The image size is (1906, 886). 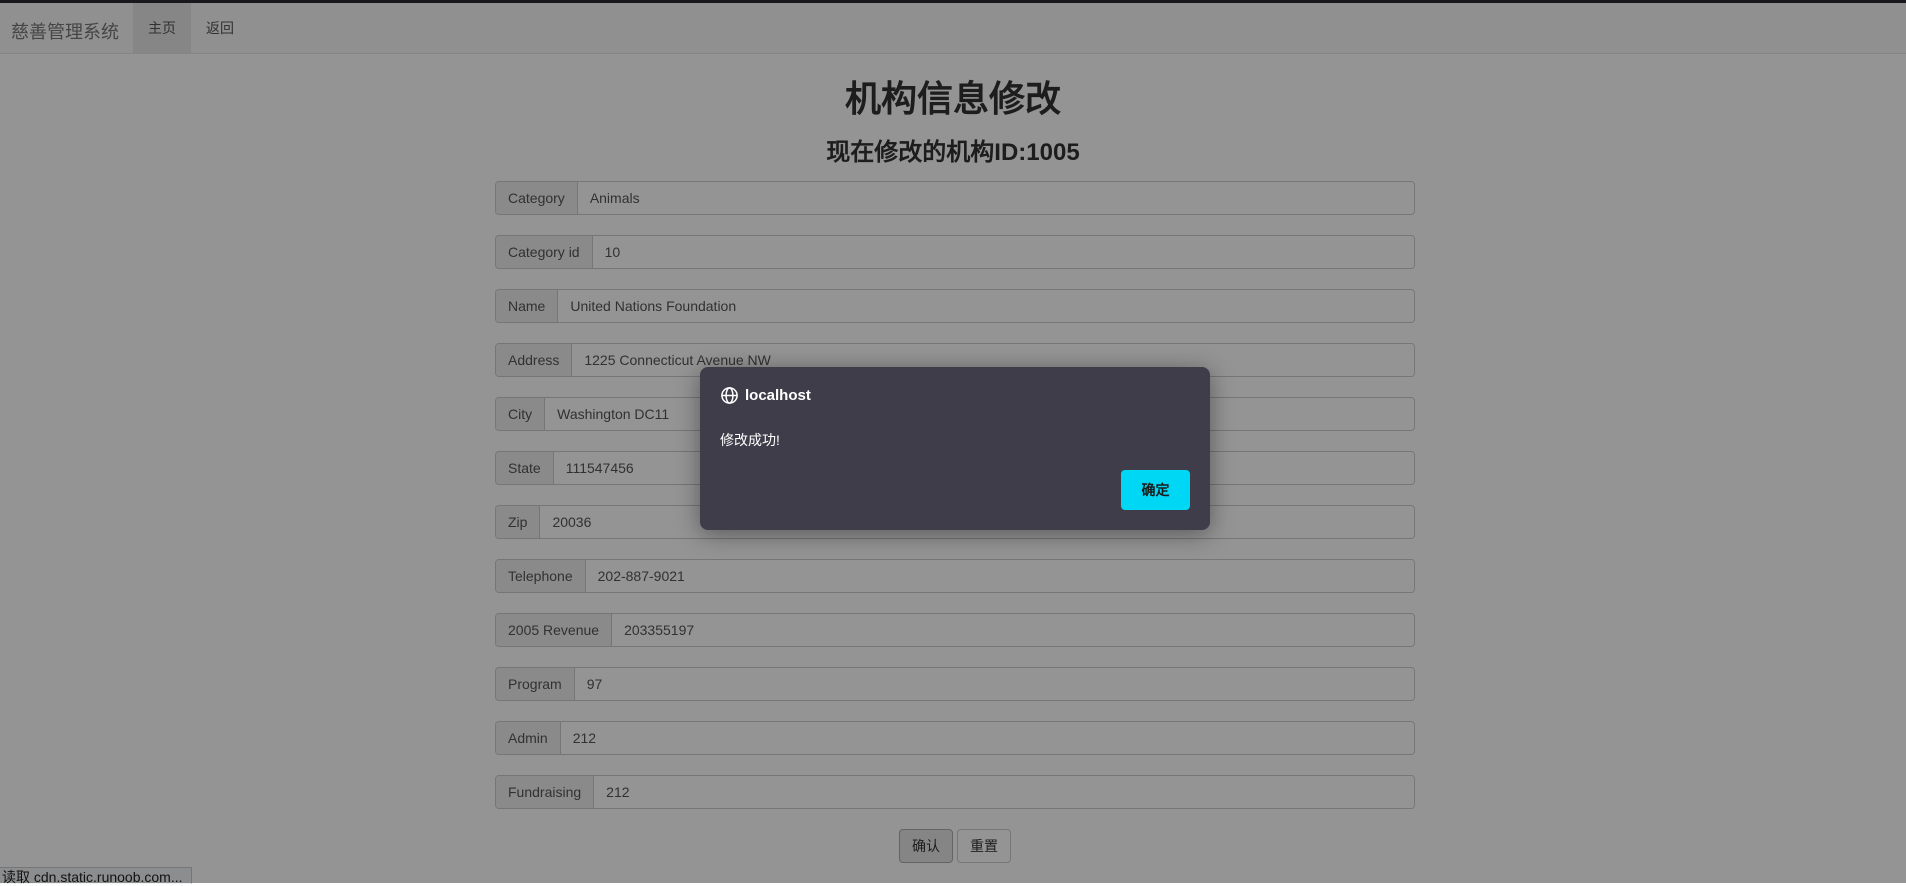 I want to click on dialog-title: localhost, so click(x=765, y=395).